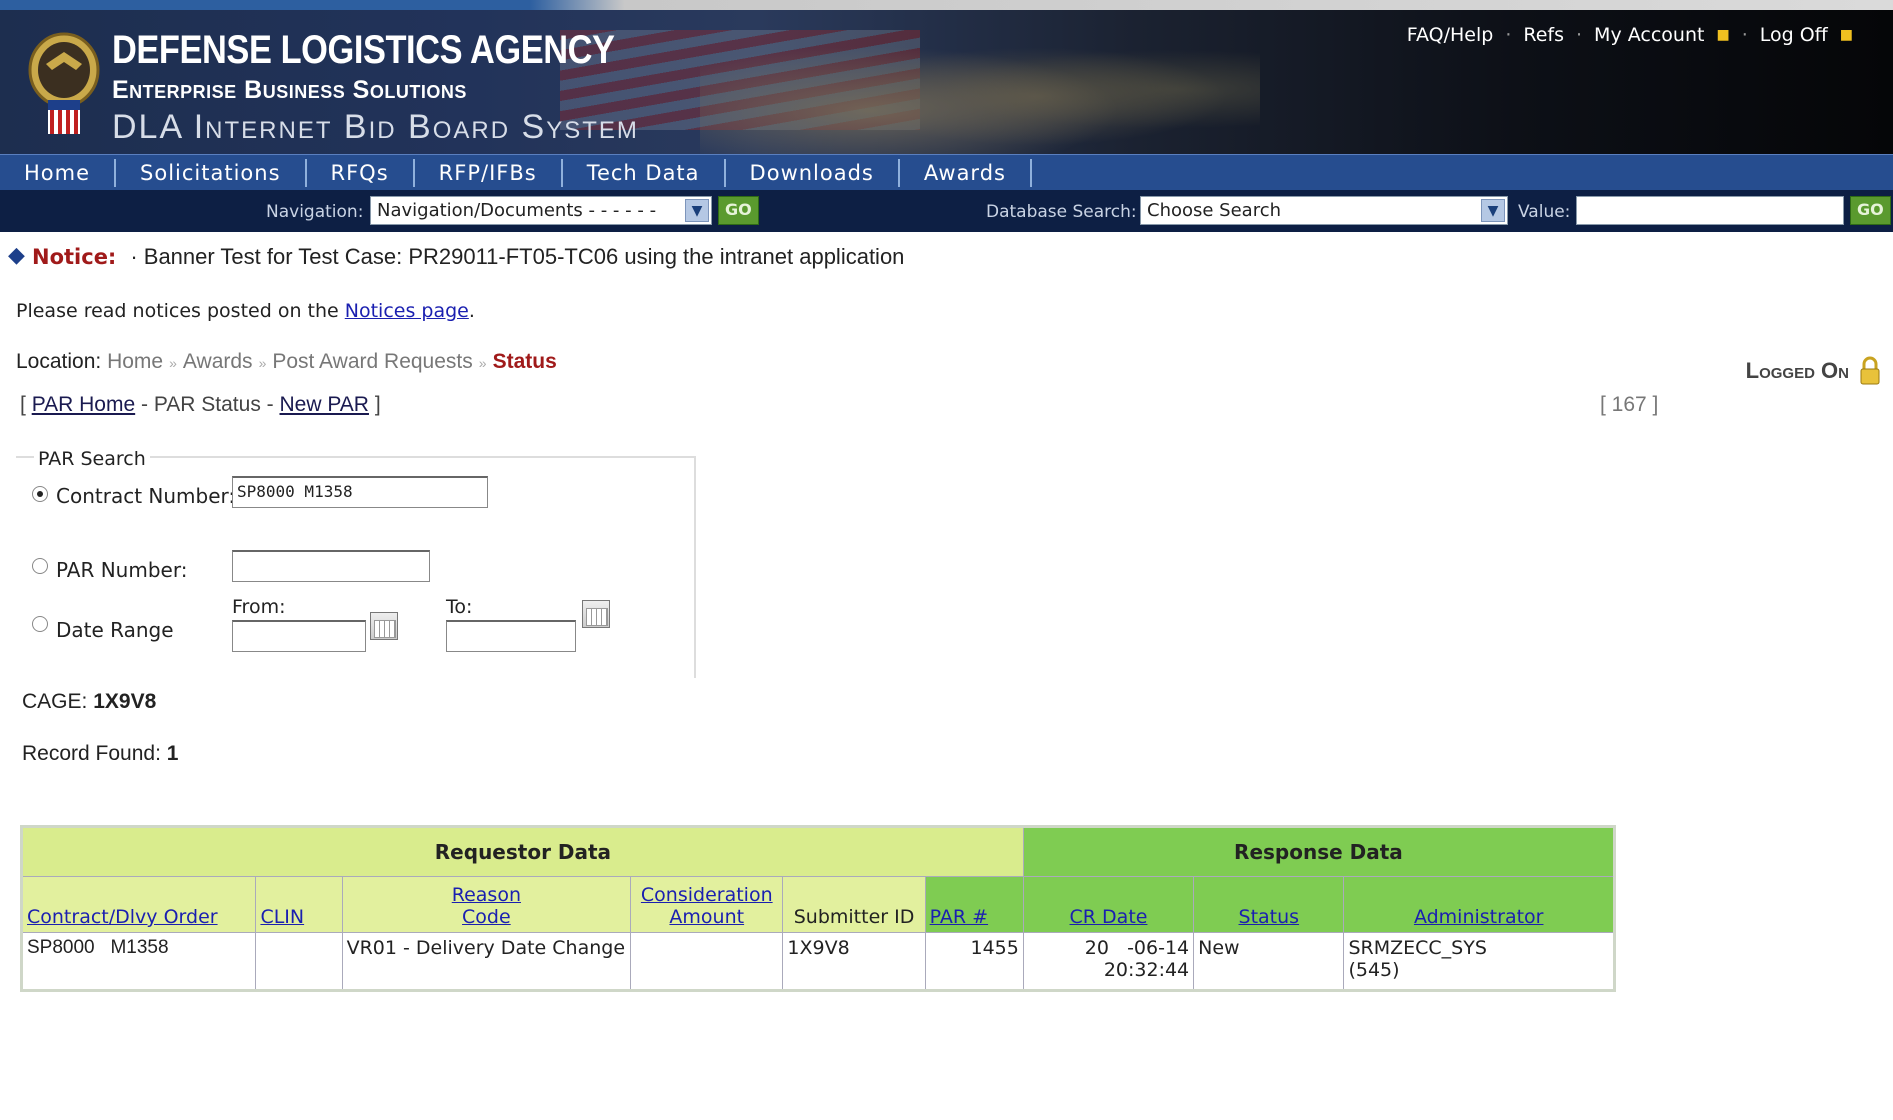  I want to click on contract-sort-link: Contract/Dlvy Order, so click(122, 917).